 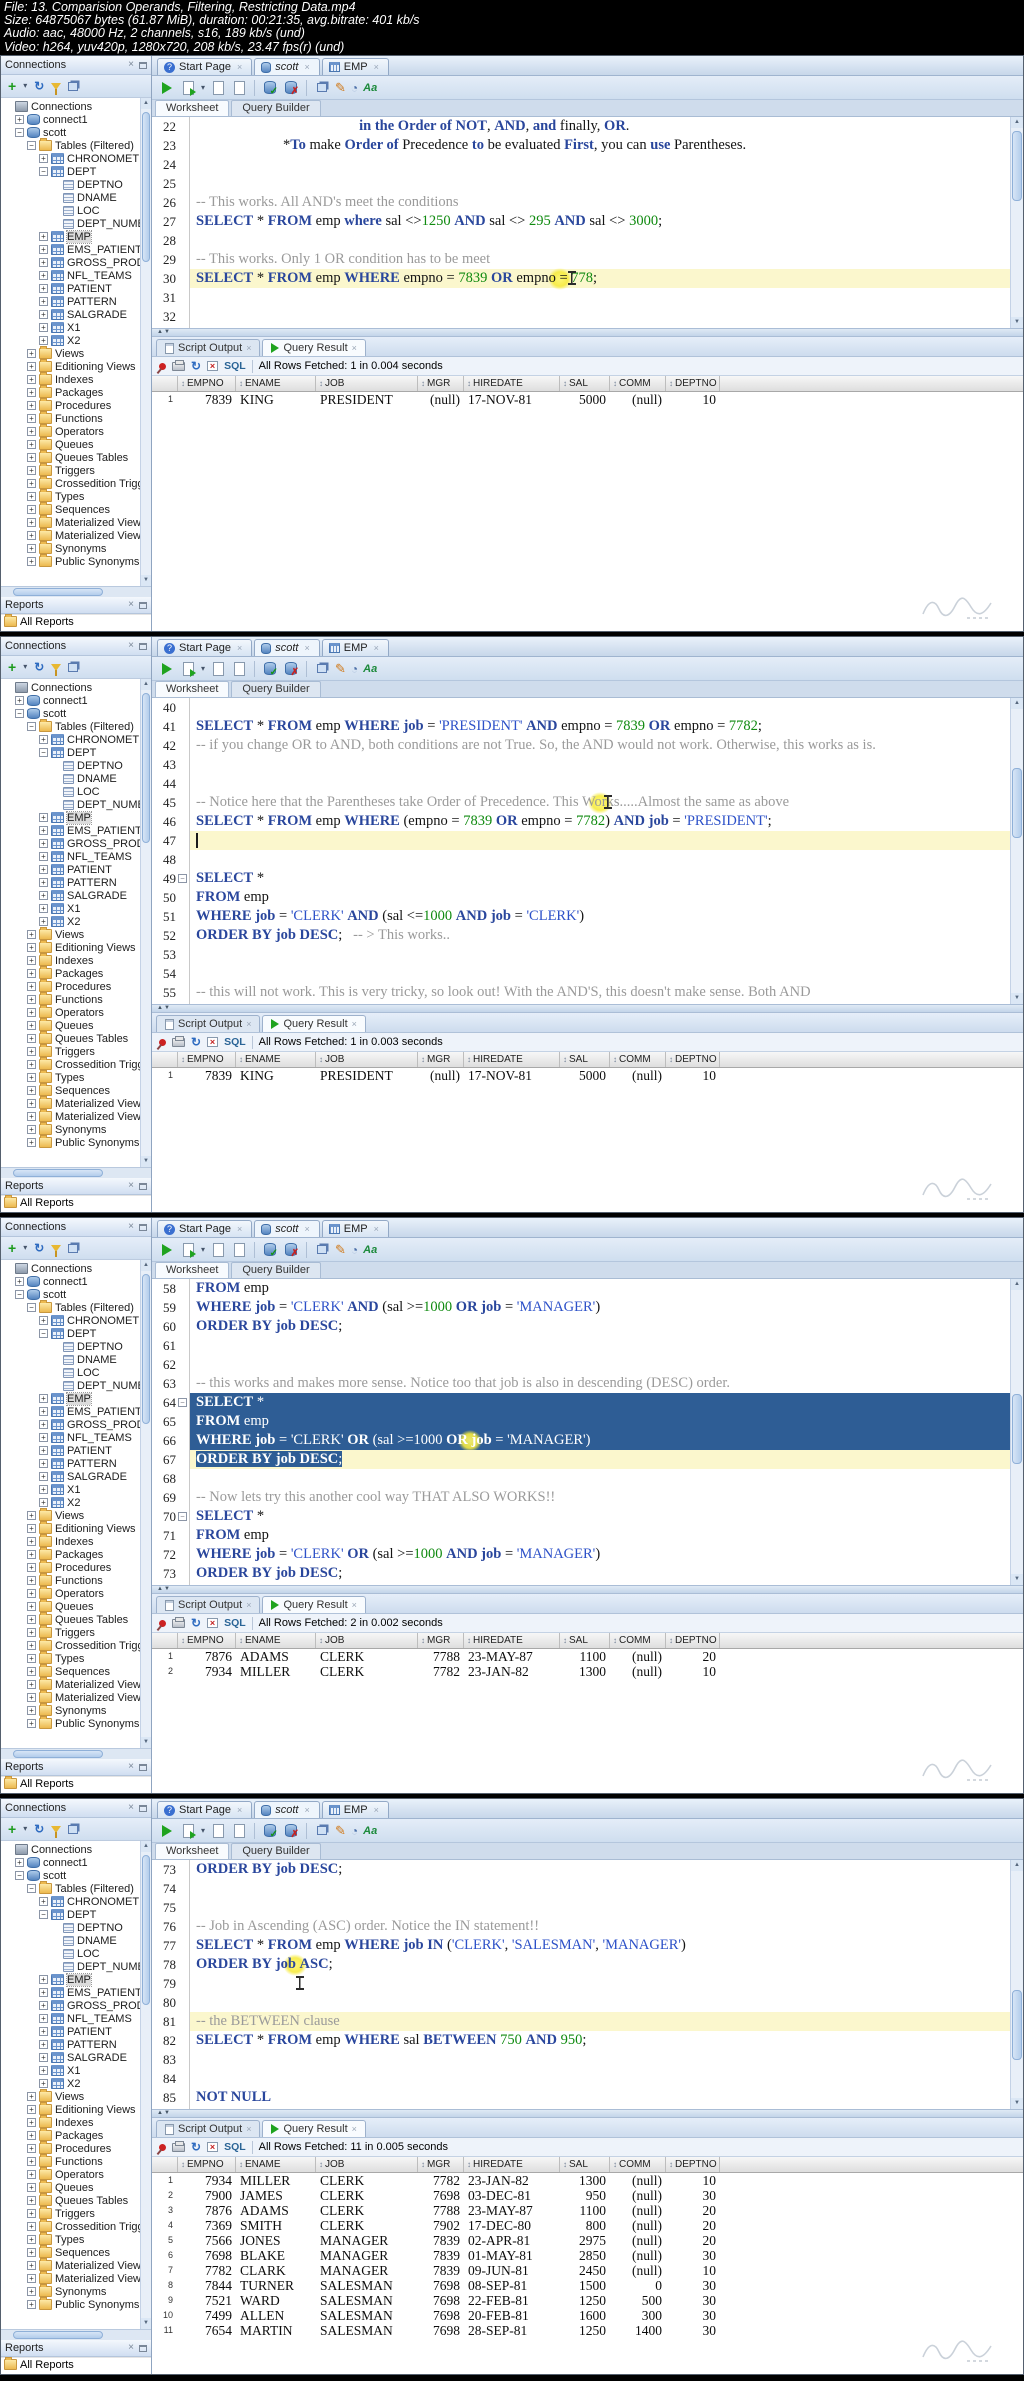 I want to click on tree-hscroll-thumb, so click(x=58, y=592).